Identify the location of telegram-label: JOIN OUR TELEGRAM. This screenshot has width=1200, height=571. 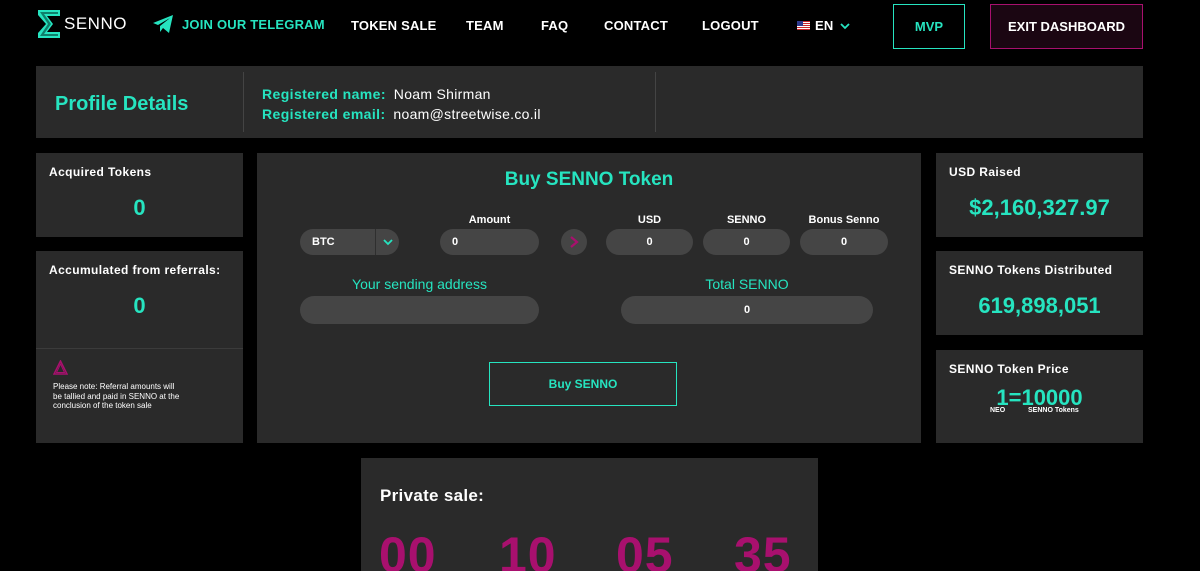
(253, 24).